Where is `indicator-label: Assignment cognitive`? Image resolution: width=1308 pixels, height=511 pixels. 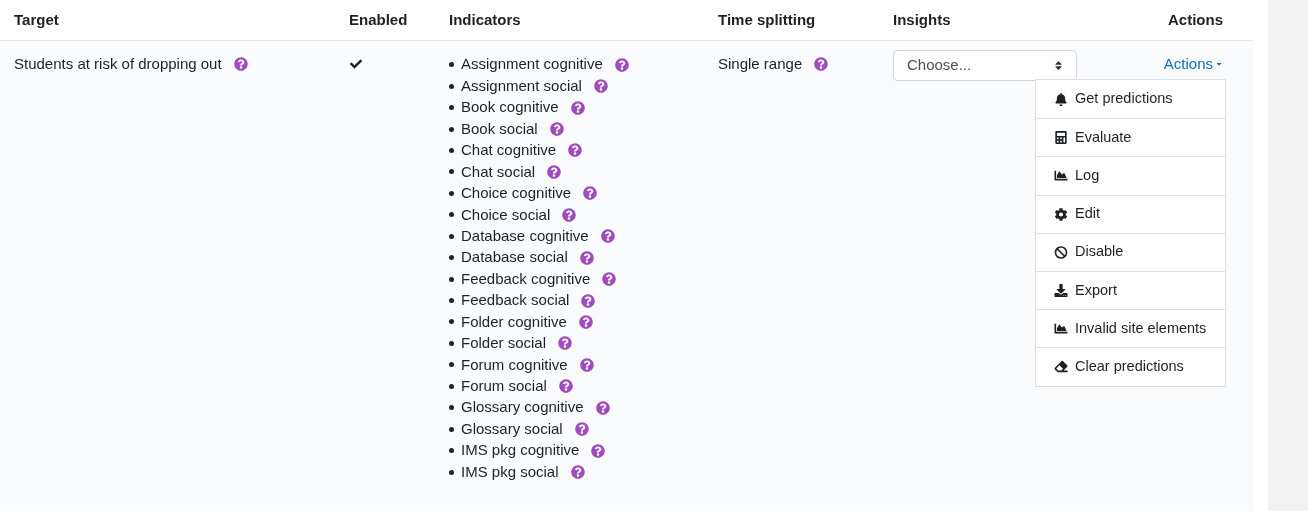 indicator-label: Assignment cognitive is located at coordinates (532, 64).